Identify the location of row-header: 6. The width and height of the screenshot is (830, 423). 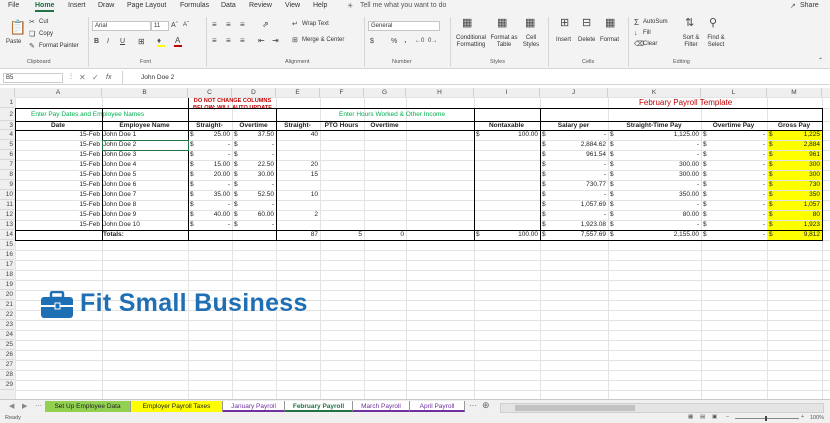
(7, 155).